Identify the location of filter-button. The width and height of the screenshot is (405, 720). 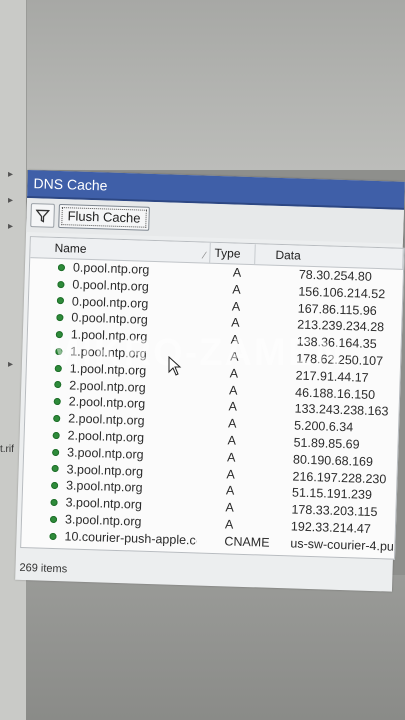
(42, 215).